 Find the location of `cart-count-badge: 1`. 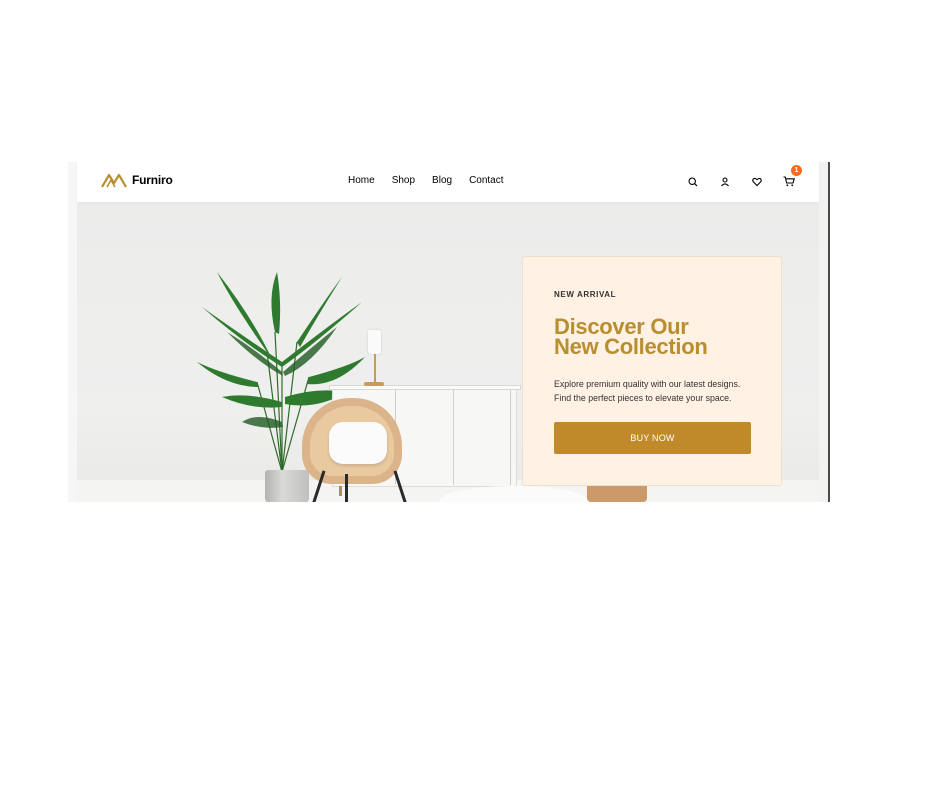

cart-count-badge: 1 is located at coordinates (796, 170).